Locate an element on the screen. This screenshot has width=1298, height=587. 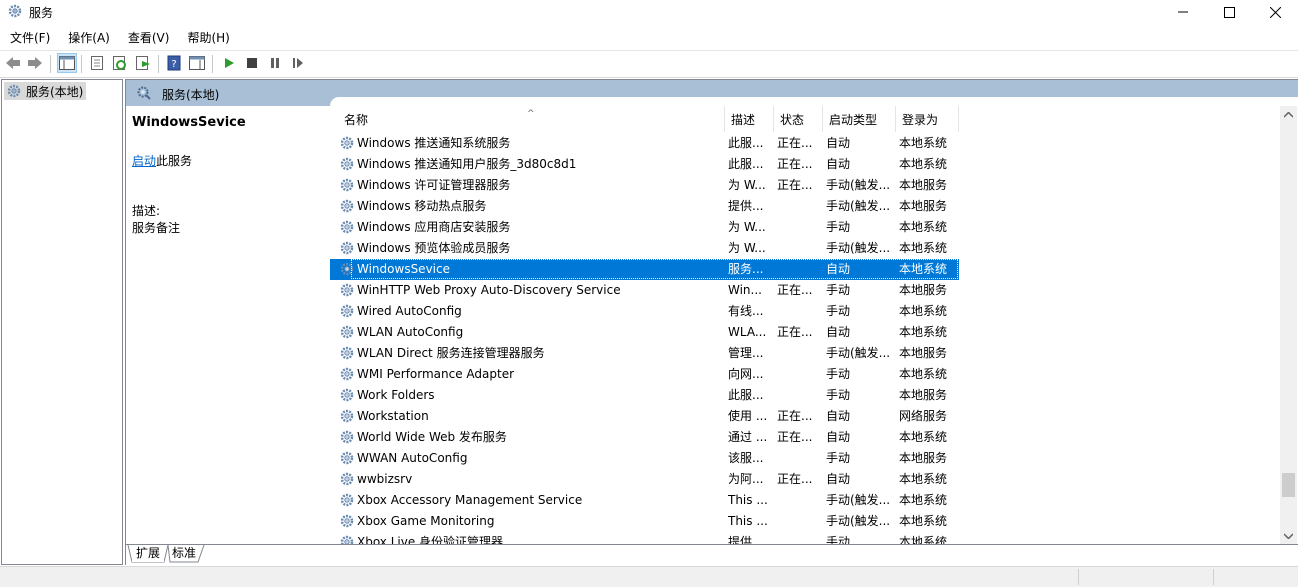
vertical-scrollbar is located at coordinates (1288, 325).